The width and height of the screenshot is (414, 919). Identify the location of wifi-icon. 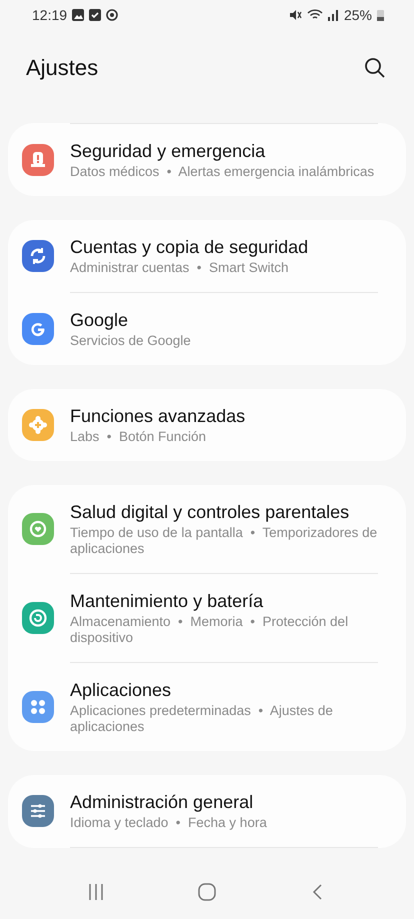
(314, 15).